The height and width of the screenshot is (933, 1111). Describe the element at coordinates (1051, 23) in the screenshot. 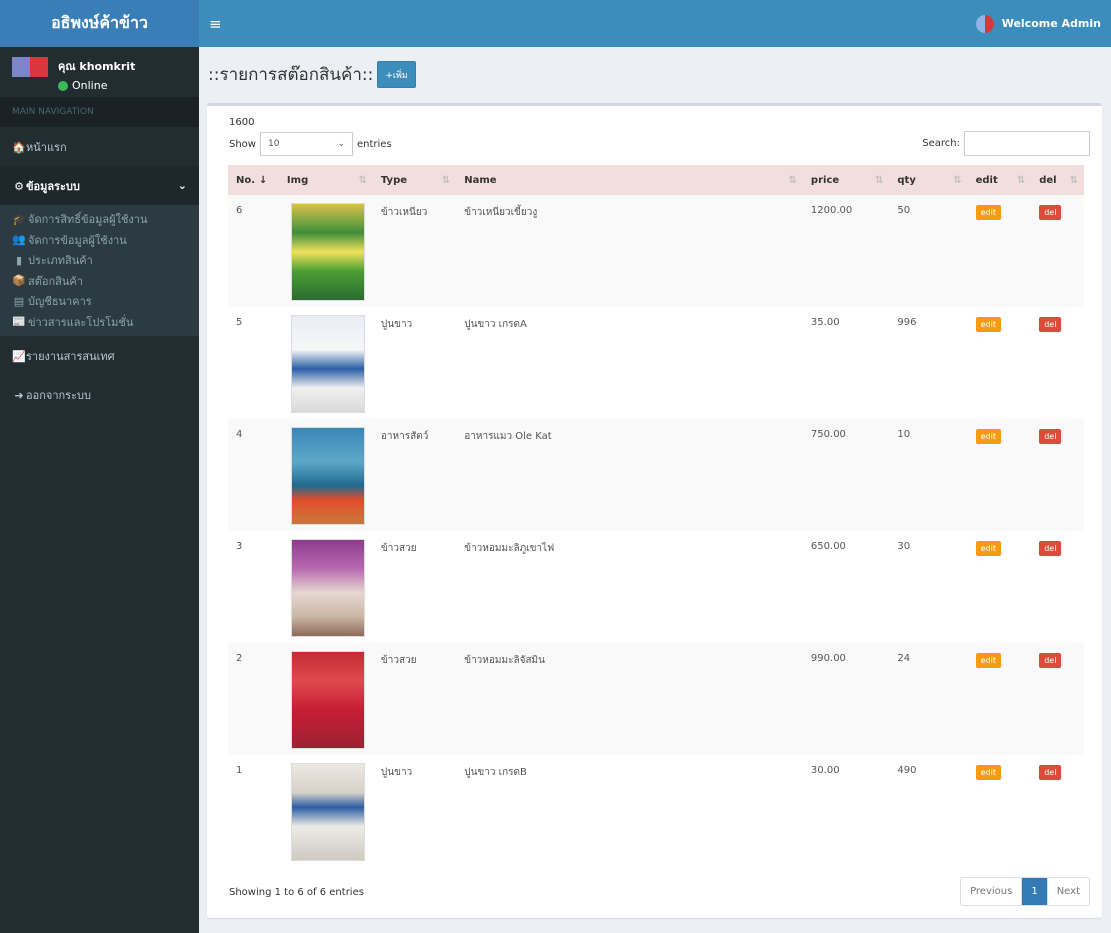

I see `welcome-text: Welcome Admin` at that location.